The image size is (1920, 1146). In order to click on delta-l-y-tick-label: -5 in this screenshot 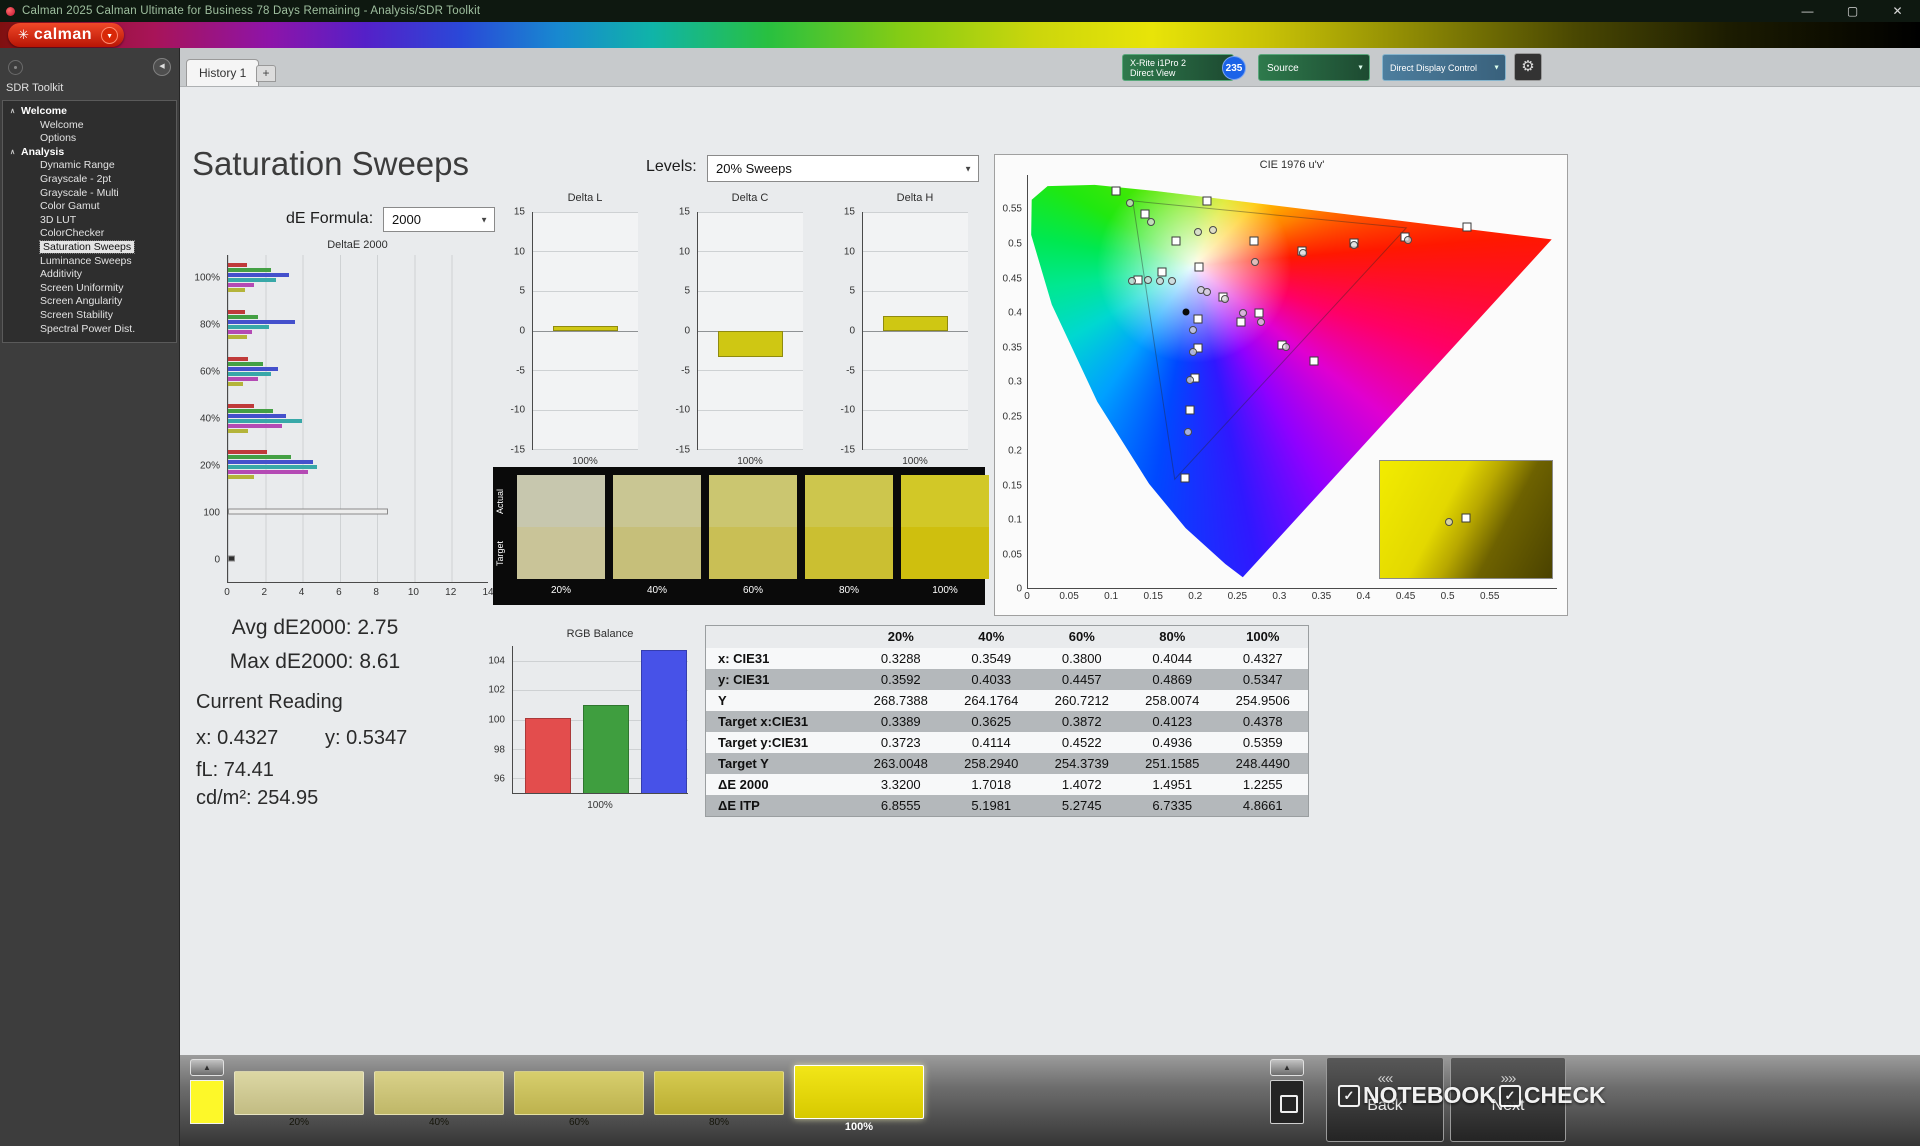, I will do `click(520, 371)`.